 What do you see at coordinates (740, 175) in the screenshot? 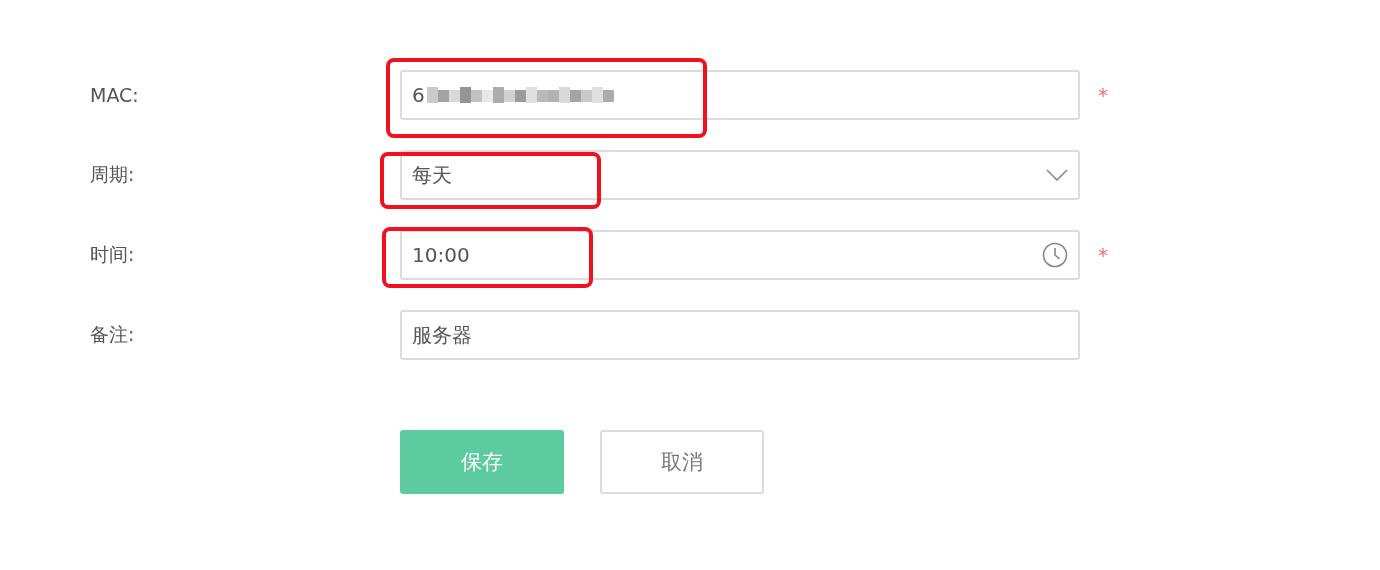
I see `select-field: 每天` at bounding box center [740, 175].